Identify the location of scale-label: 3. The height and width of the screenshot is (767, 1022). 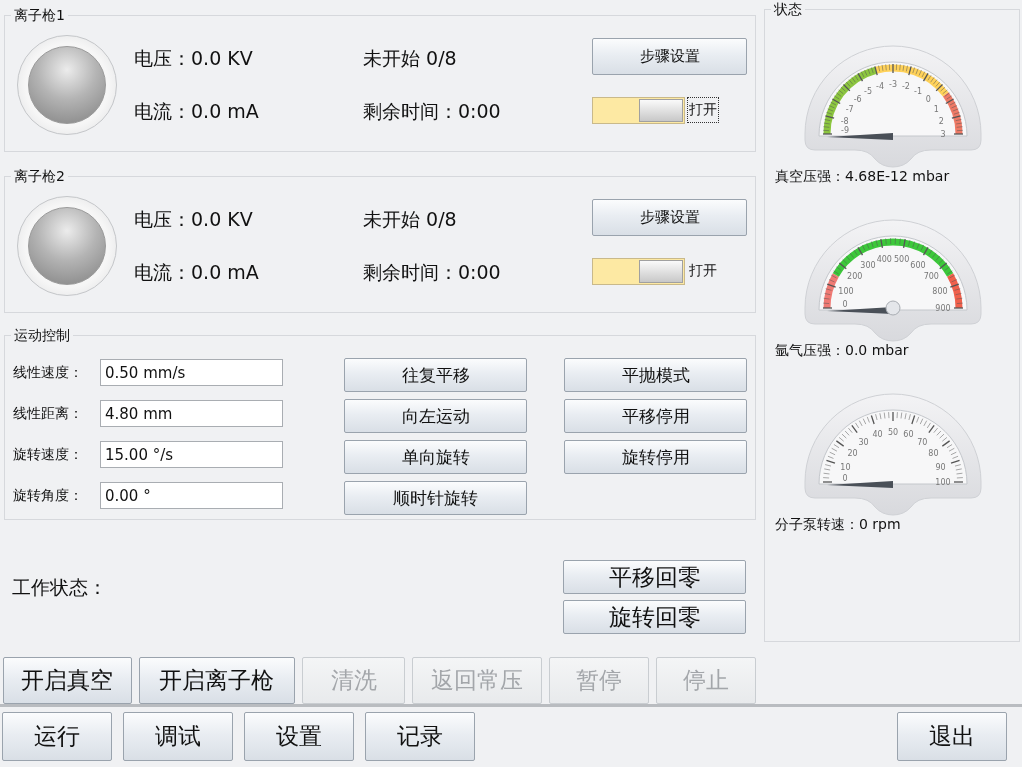
(943, 134).